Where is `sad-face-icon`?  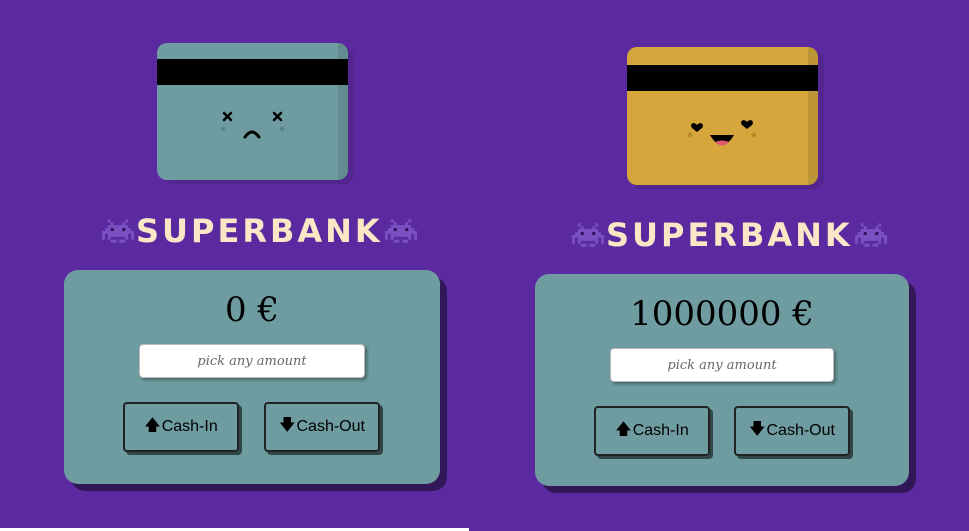
sad-face-icon is located at coordinates (252, 125).